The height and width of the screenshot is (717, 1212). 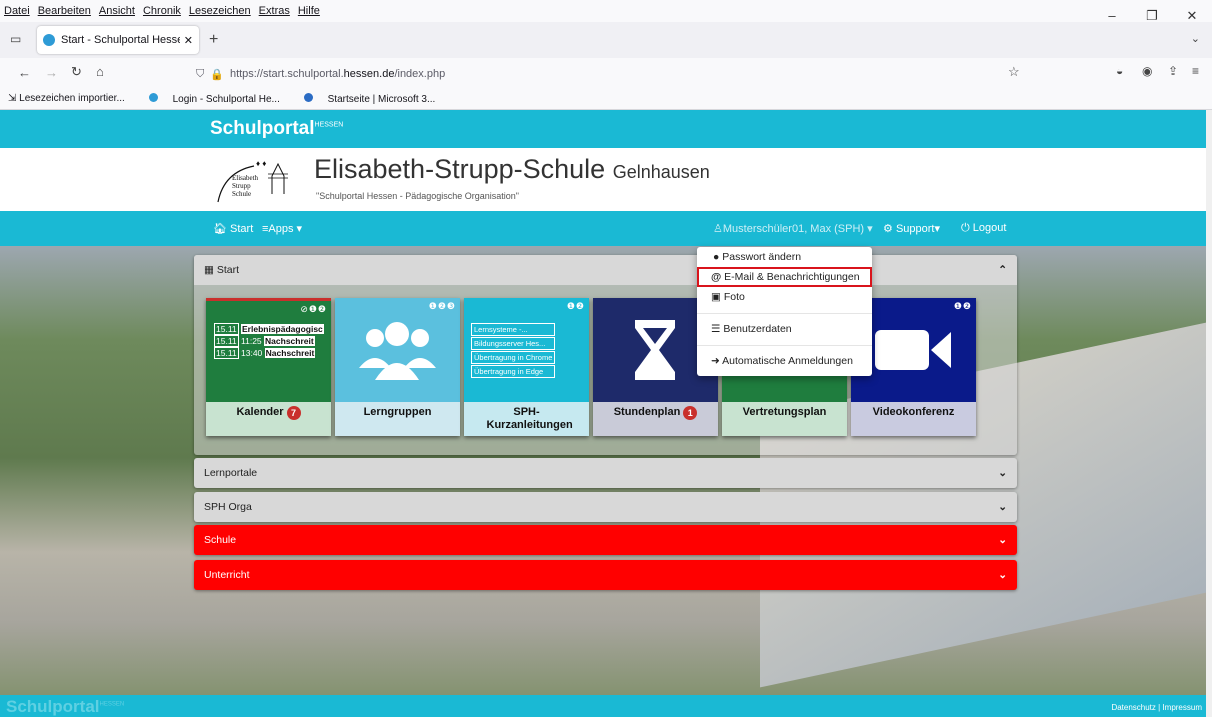 I want to click on sph-orga-panel: SPH Orga ⌄, so click(x=605, y=507).